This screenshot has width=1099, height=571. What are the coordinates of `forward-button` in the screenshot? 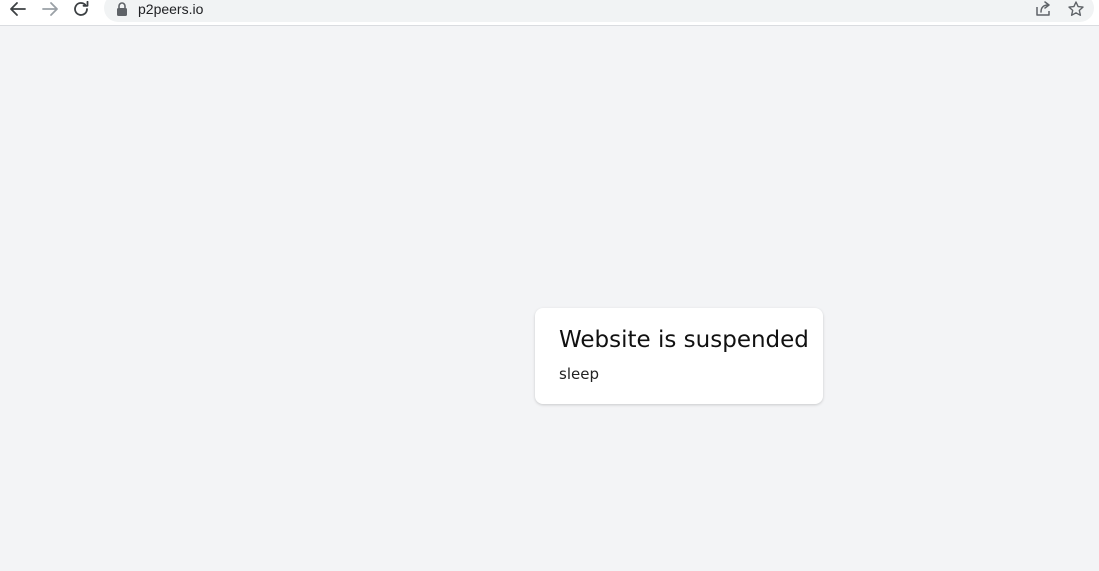 It's located at (50, 9).